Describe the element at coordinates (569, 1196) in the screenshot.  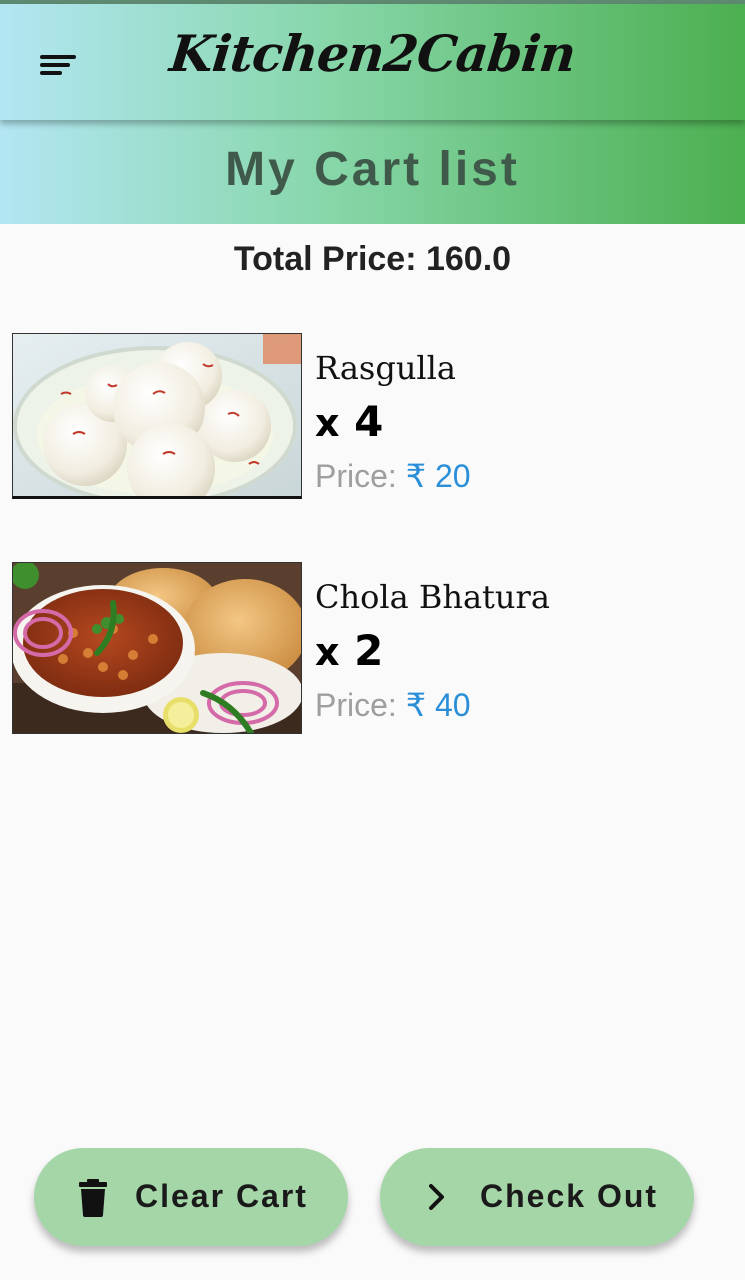
I see `check-out-label: Check Out` at that location.